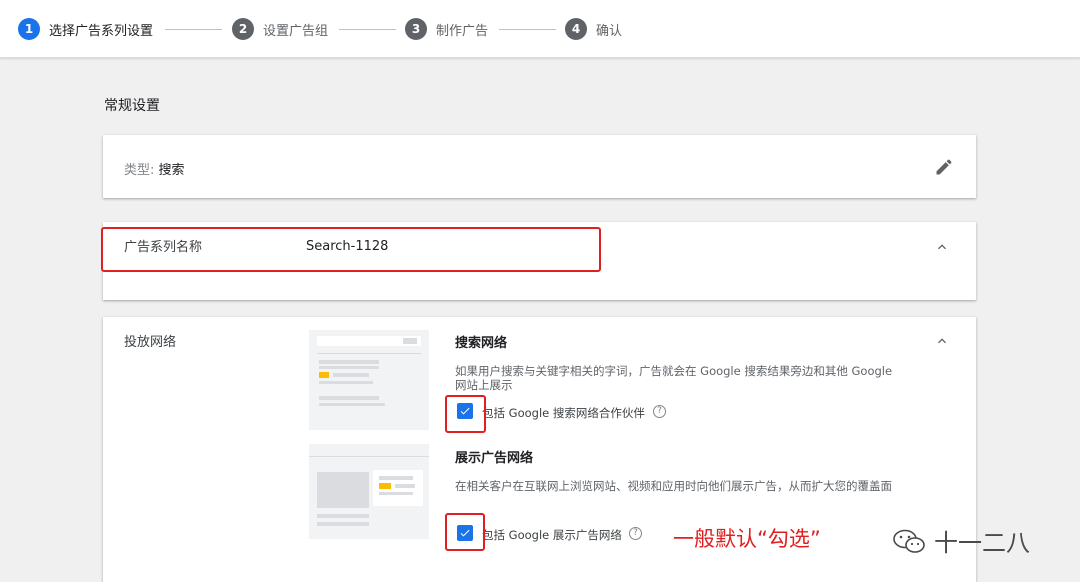 The image size is (1080, 582). I want to click on watermark-text: 十一二八, so click(982, 543).